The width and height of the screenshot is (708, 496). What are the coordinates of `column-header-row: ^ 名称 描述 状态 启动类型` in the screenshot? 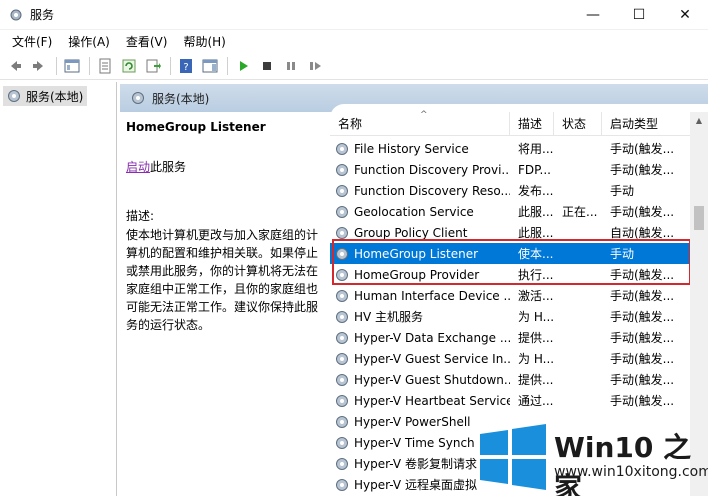 It's located at (510, 123).